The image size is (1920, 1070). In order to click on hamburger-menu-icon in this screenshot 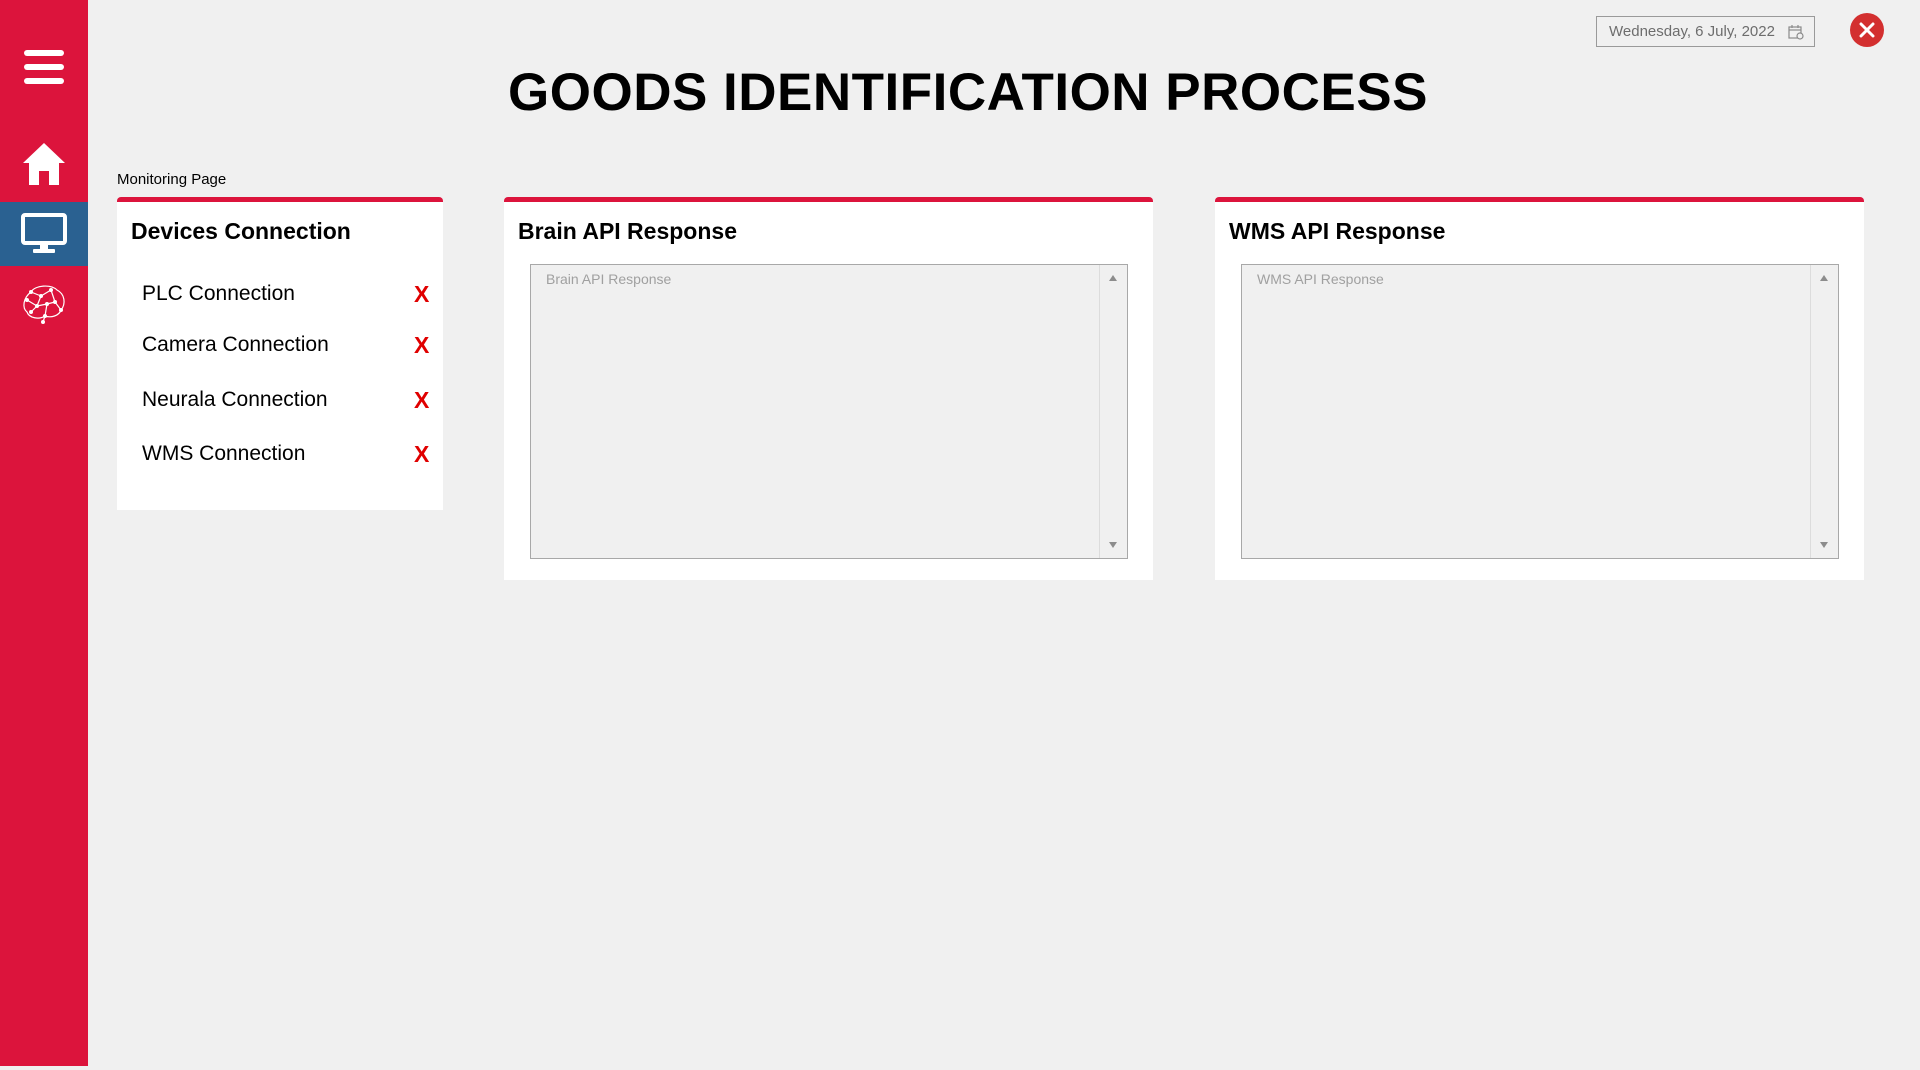, I will do `click(44, 67)`.